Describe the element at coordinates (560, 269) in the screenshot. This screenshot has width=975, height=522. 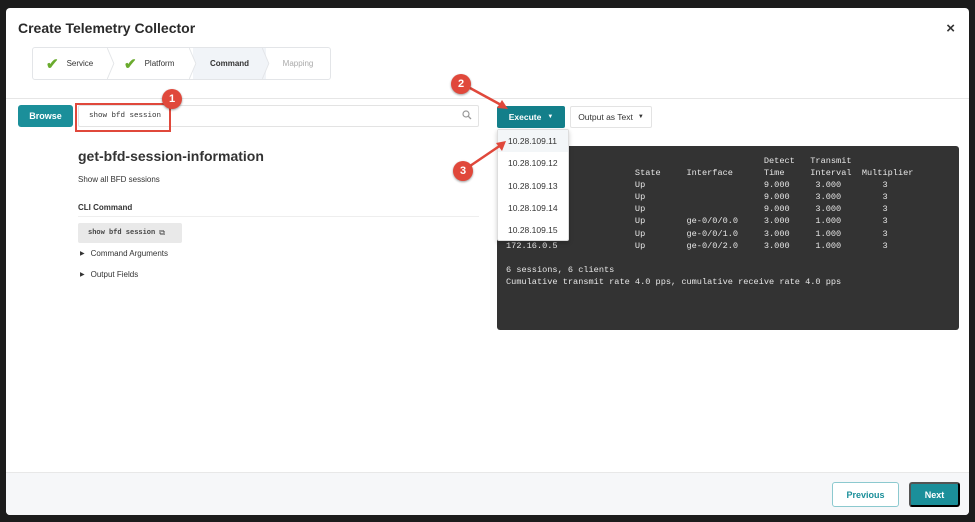
I see `terminal-line: 6 sessions, 6 clients` at that location.